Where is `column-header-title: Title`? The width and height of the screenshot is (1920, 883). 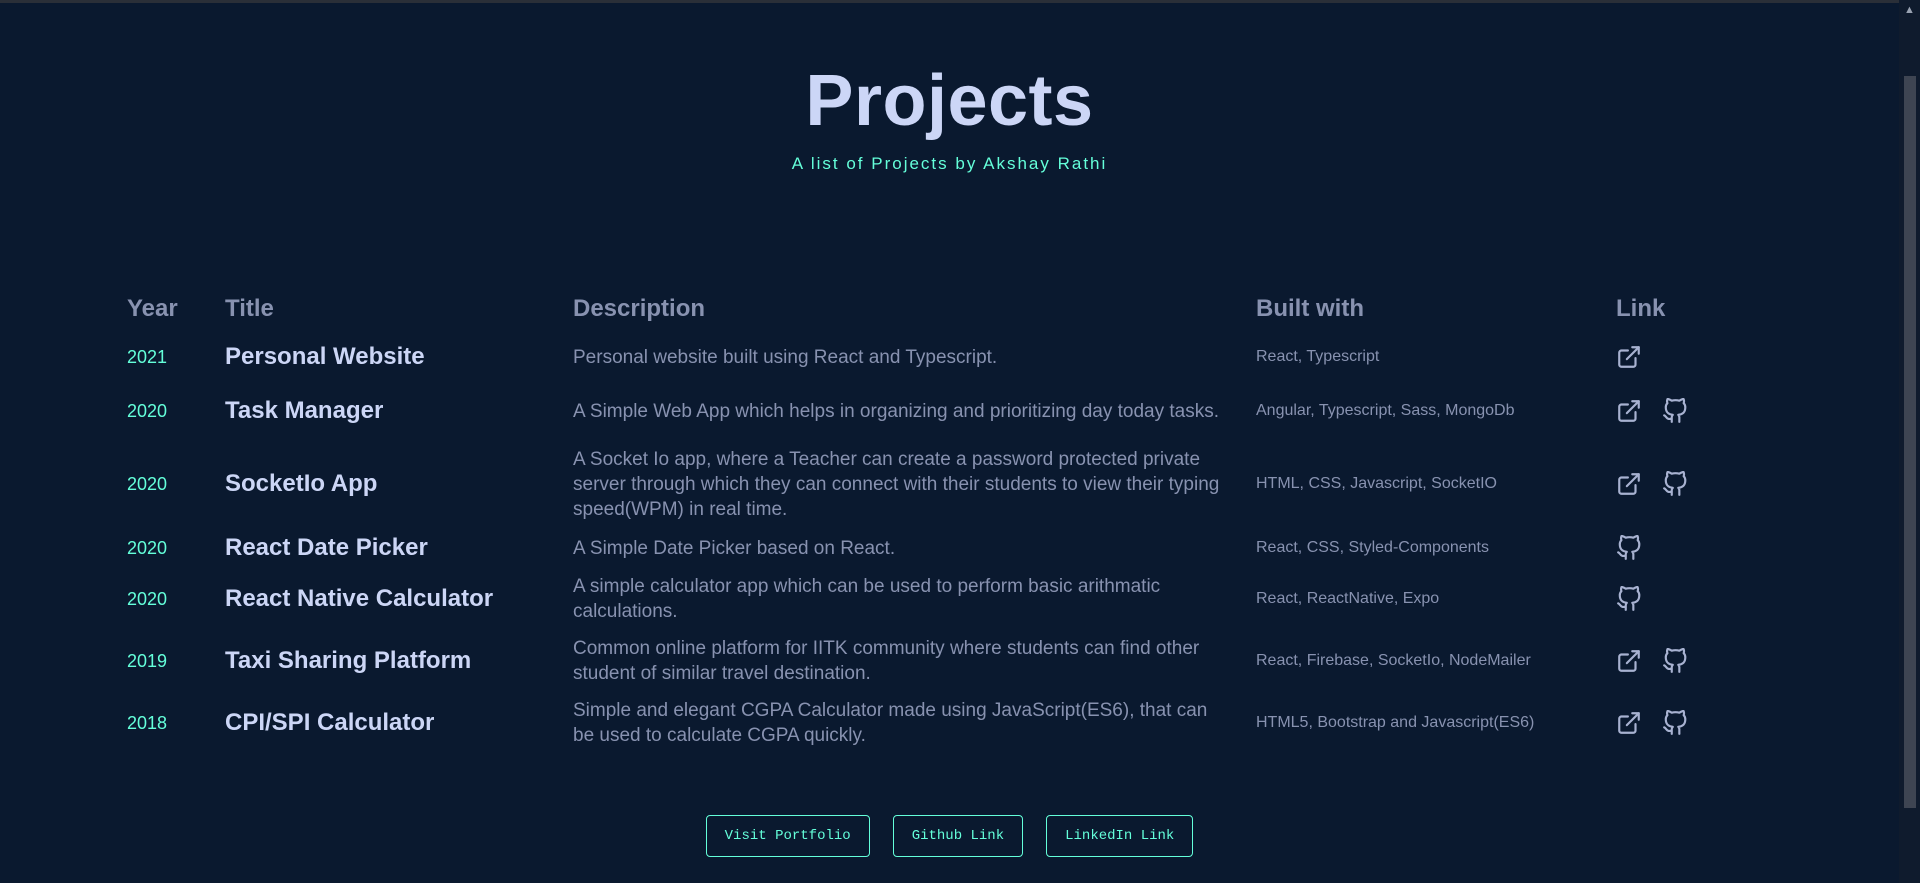 column-header-title: Title is located at coordinates (249, 308).